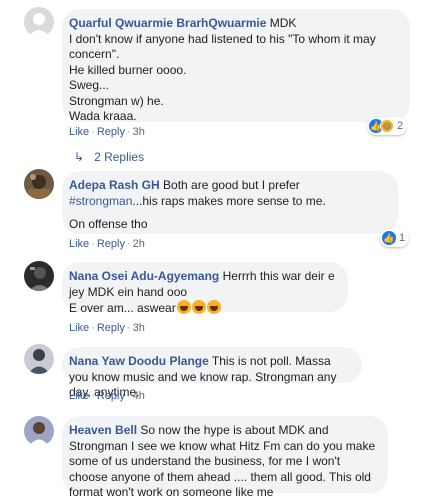  Describe the element at coordinates (400, 126) in the screenshot. I see `reaction-count: 2` at that location.